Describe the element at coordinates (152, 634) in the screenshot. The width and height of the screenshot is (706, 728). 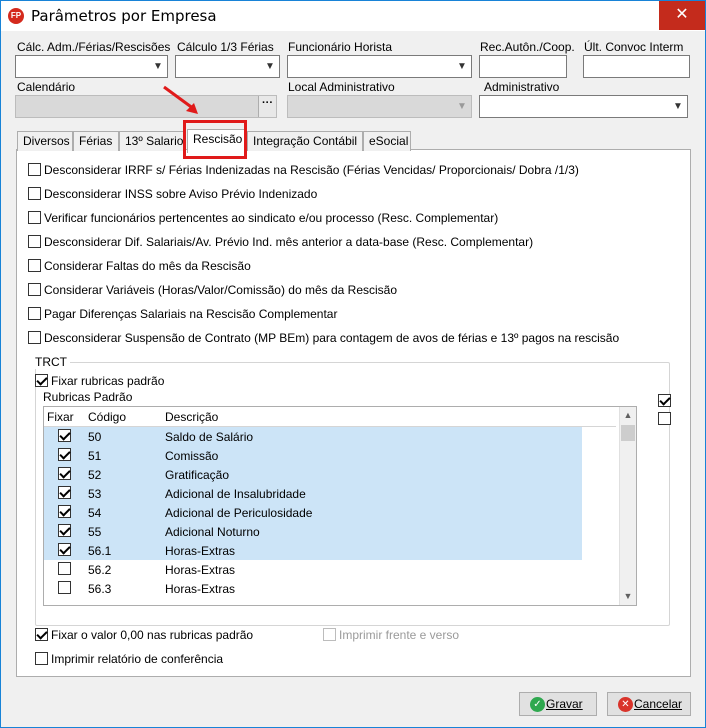
I see `option-label: Fixar o valor 0,00 nas rubricas padrão` at that location.